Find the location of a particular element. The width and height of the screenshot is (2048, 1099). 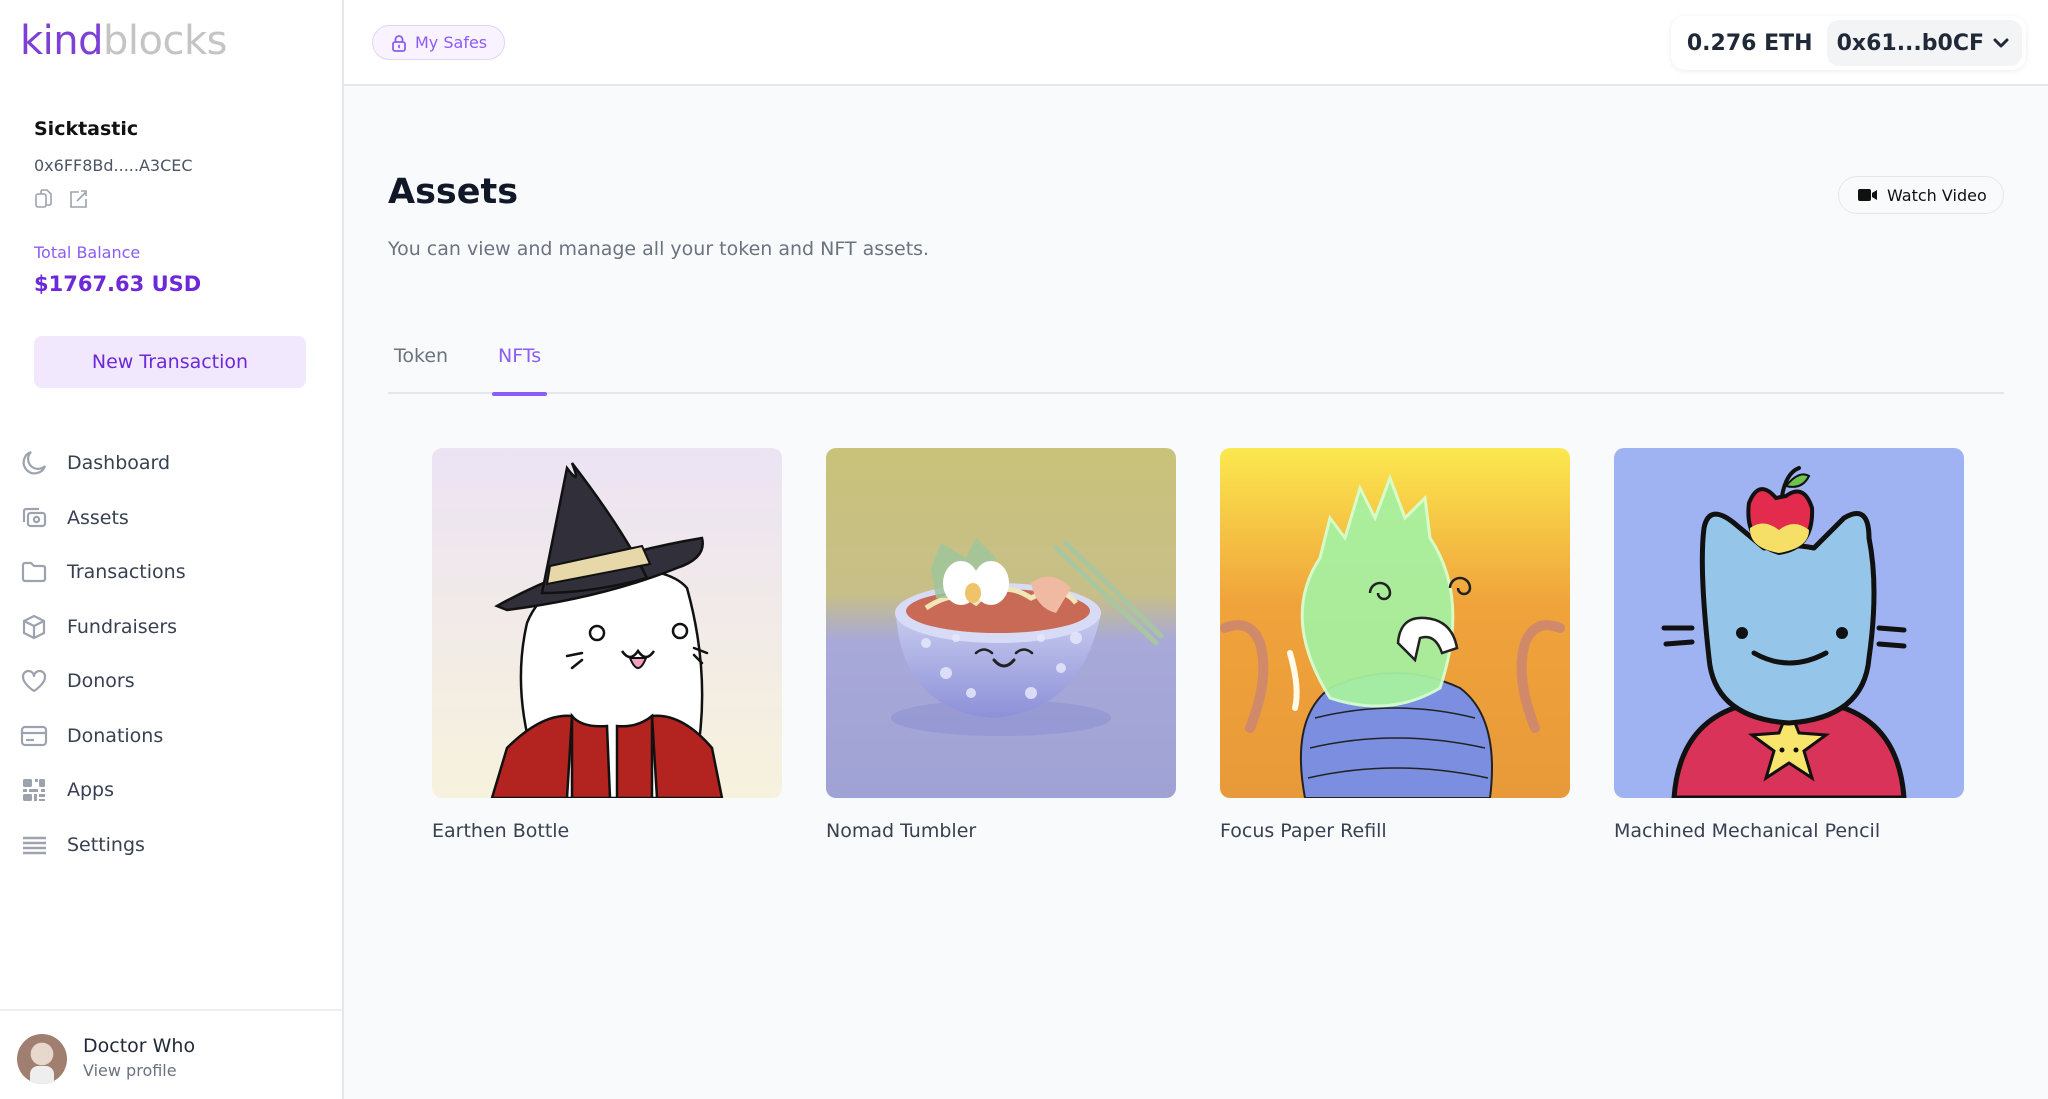

user-profile: Doctor Who View profile is located at coordinates (171, 1054).